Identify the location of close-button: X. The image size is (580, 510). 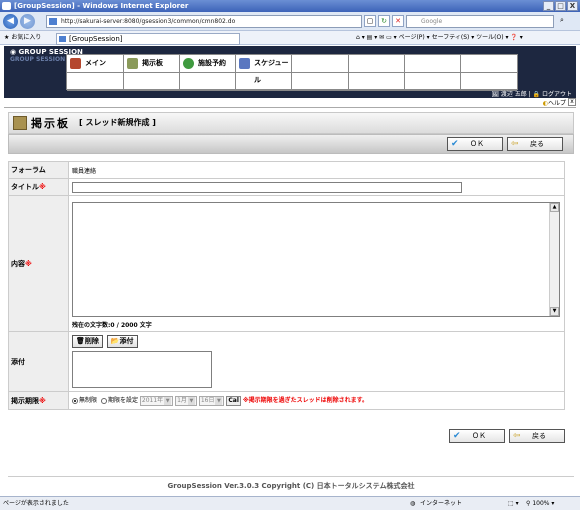
(572, 6).